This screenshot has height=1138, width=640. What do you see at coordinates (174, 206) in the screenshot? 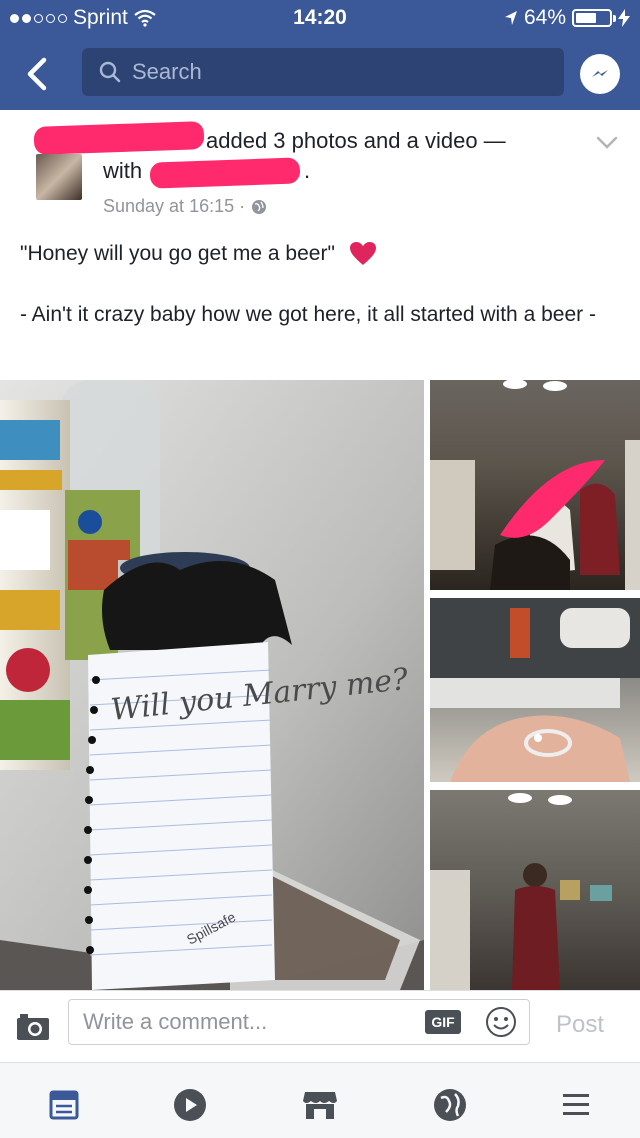
I see `post-timestamp-text: Sunday at 16:15 ·` at bounding box center [174, 206].